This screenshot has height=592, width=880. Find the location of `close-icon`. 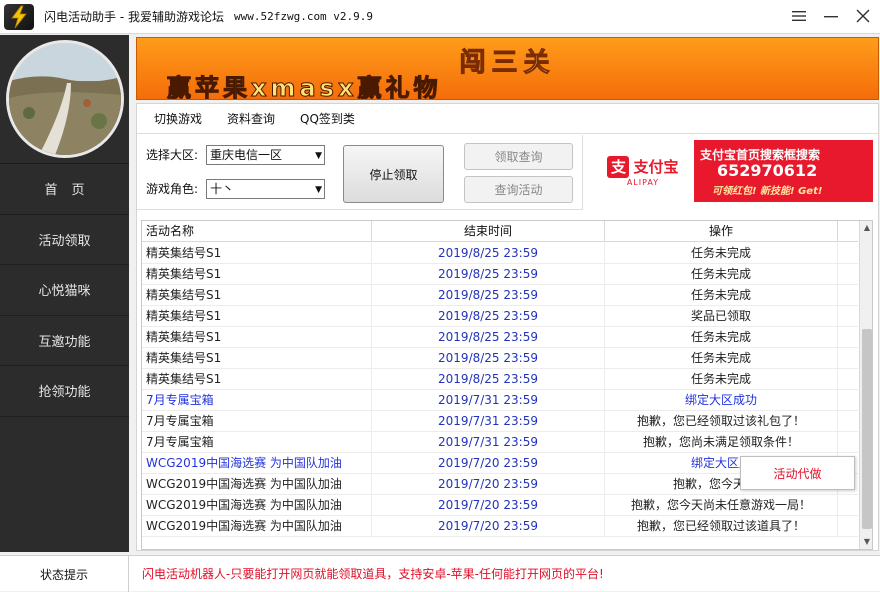

close-icon is located at coordinates (863, 16).